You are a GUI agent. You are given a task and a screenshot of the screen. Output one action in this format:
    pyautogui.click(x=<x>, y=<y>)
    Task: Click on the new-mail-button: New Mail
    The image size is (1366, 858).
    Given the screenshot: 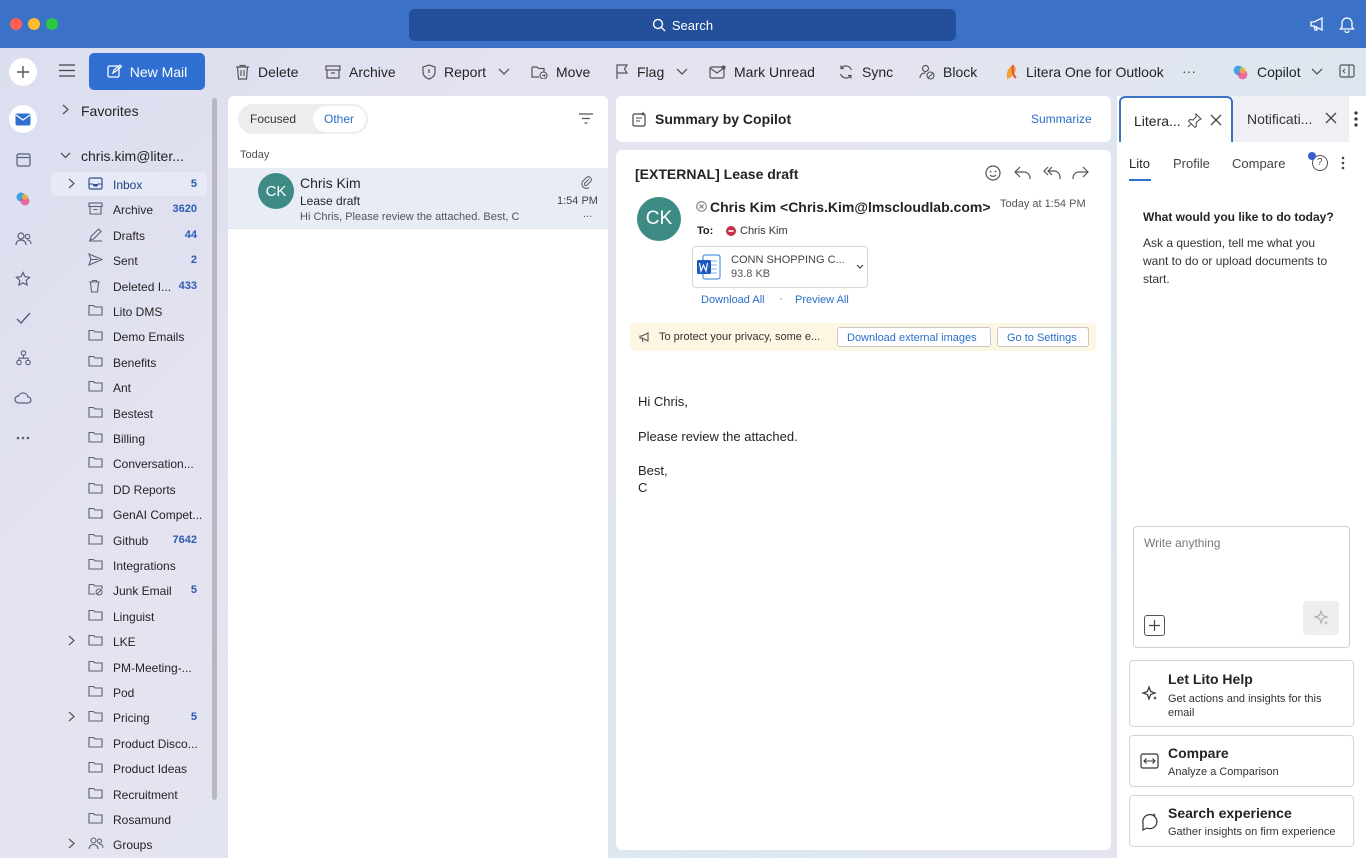 What is the action you would take?
    pyautogui.click(x=147, y=71)
    